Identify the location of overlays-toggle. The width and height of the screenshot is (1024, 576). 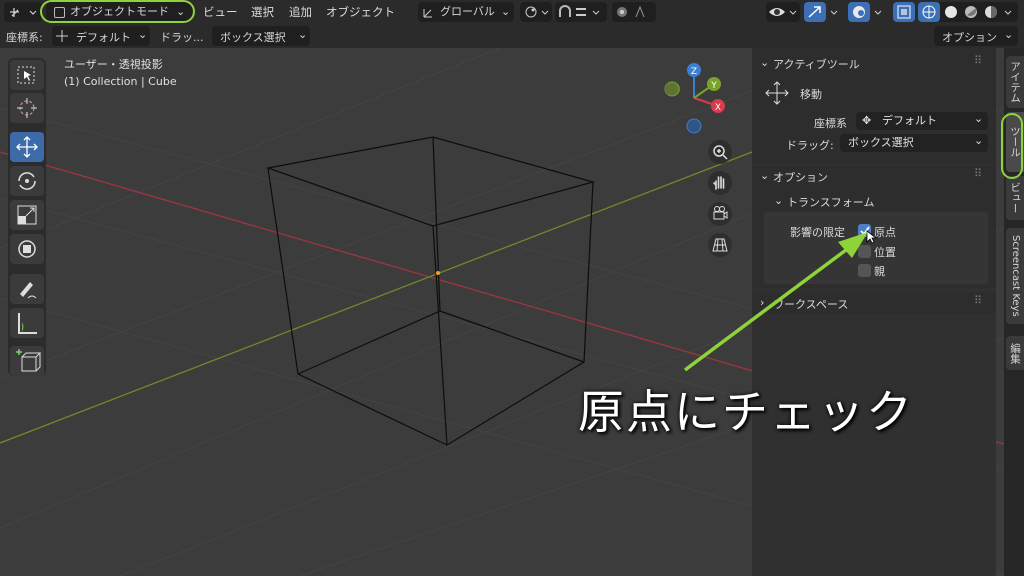
(868, 12).